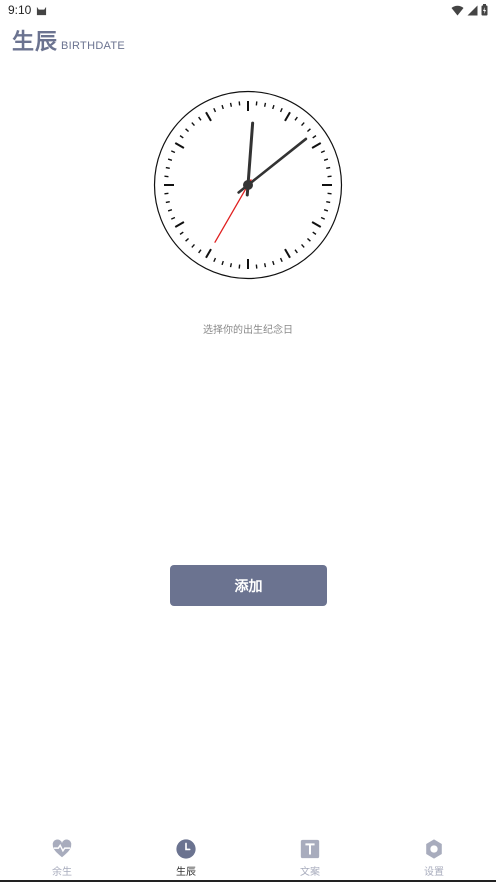  What do you see at coordinates (248, 330) in the screenshot?
I see `birthdate-prompt: 选择你的出生纪念日` at bounding box center [248, 330].